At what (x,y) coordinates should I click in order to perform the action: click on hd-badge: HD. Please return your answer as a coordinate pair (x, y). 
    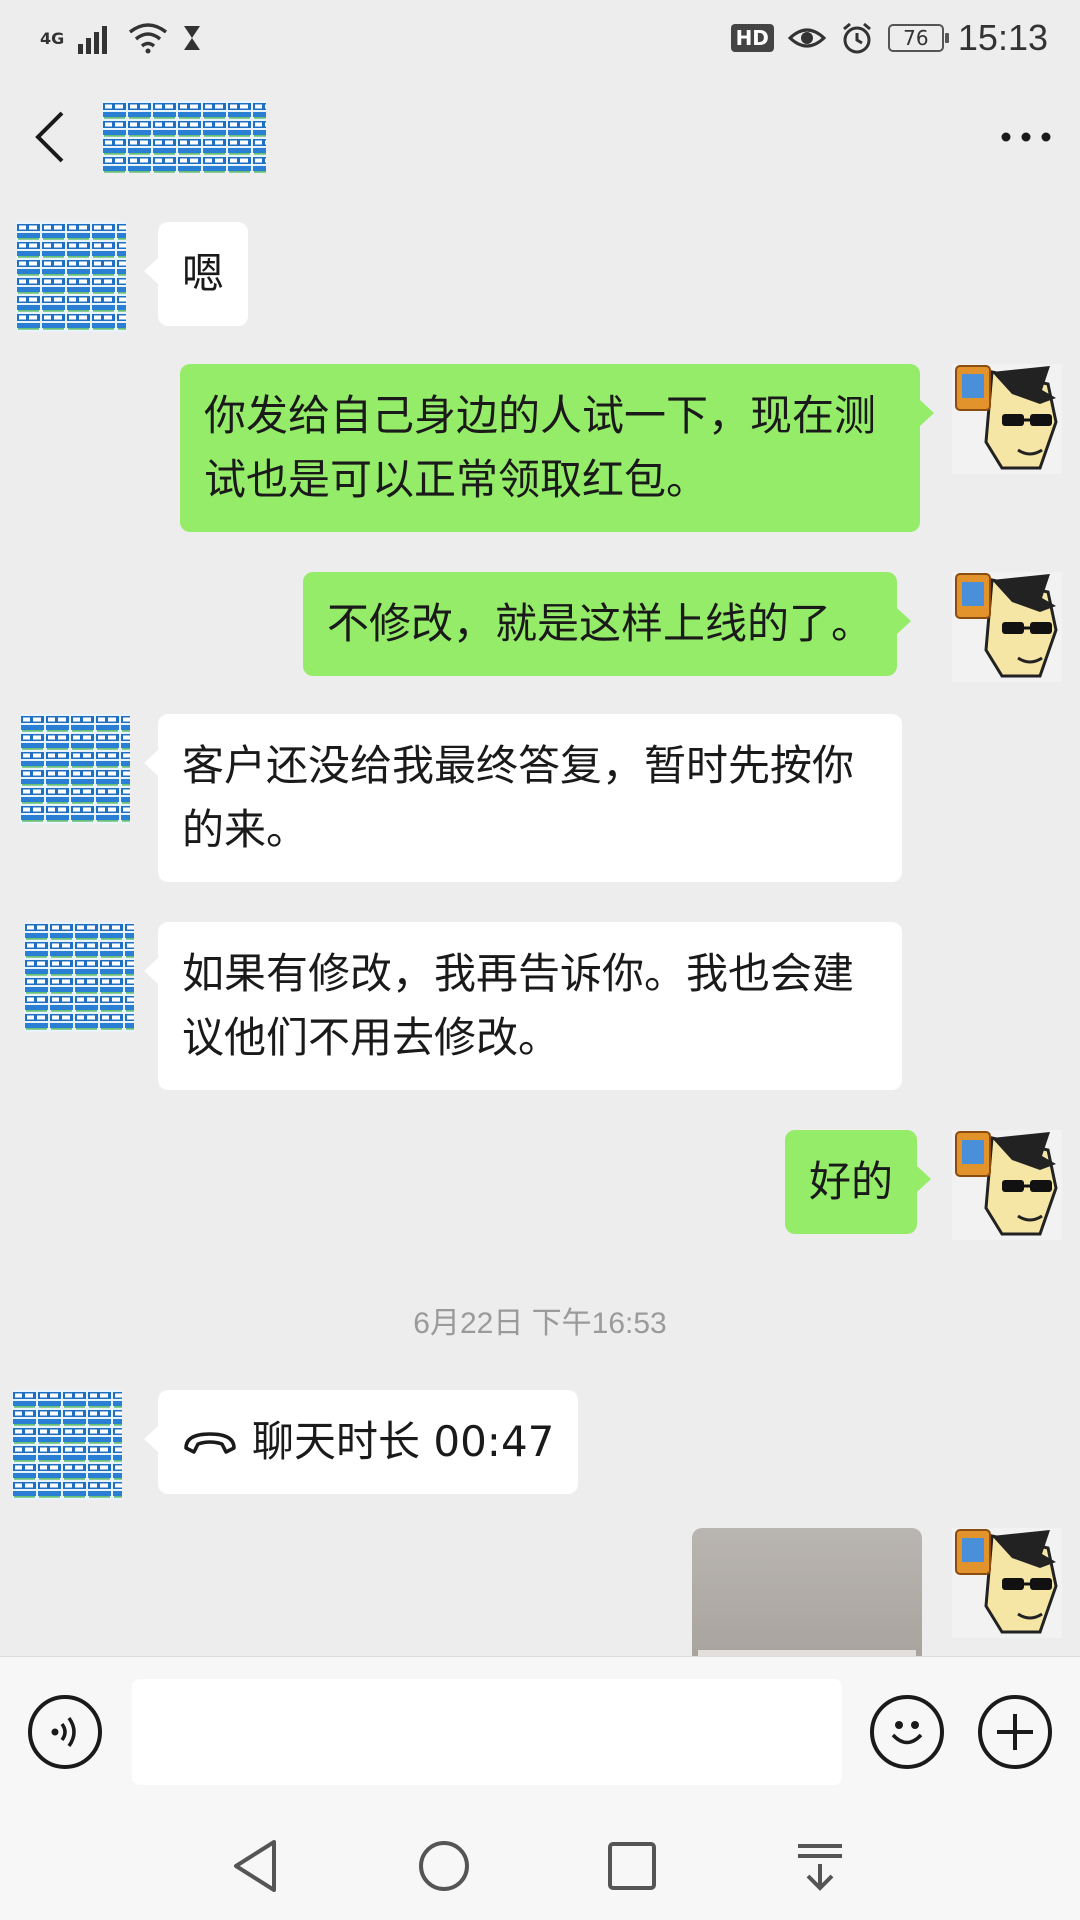
    Looking at the image, I should click on (752, 38).